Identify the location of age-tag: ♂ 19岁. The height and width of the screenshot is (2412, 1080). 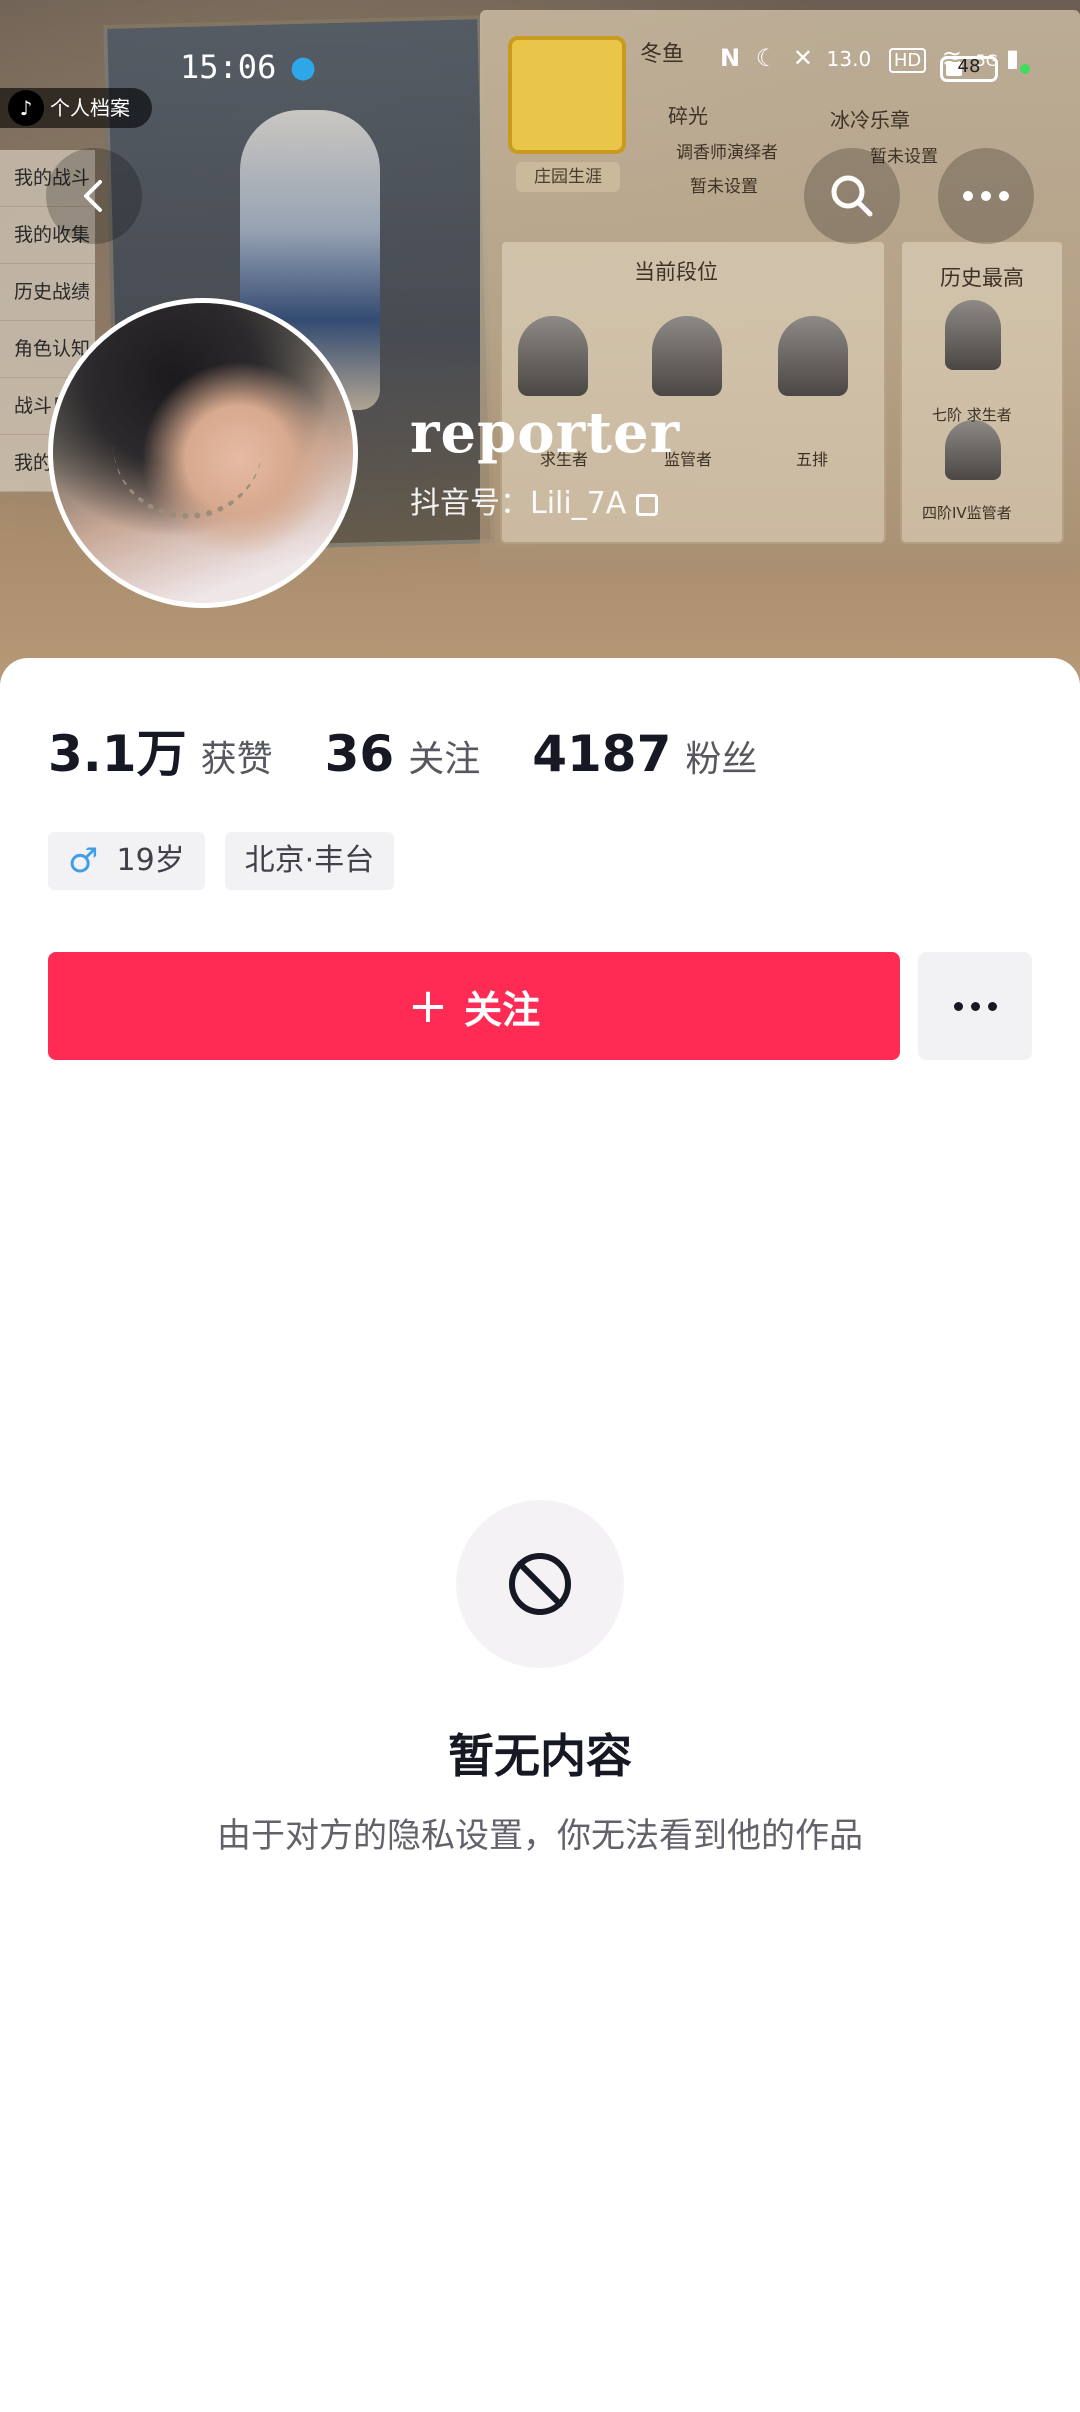
(126, 861).